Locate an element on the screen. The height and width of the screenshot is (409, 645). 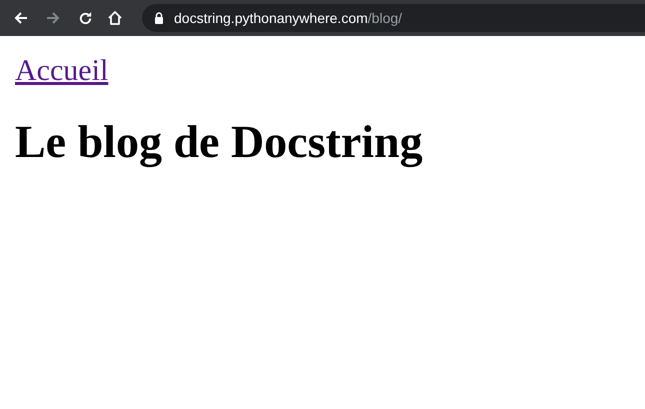
page-heading: Le blog de Docstring is located at coordinates (219, 142).